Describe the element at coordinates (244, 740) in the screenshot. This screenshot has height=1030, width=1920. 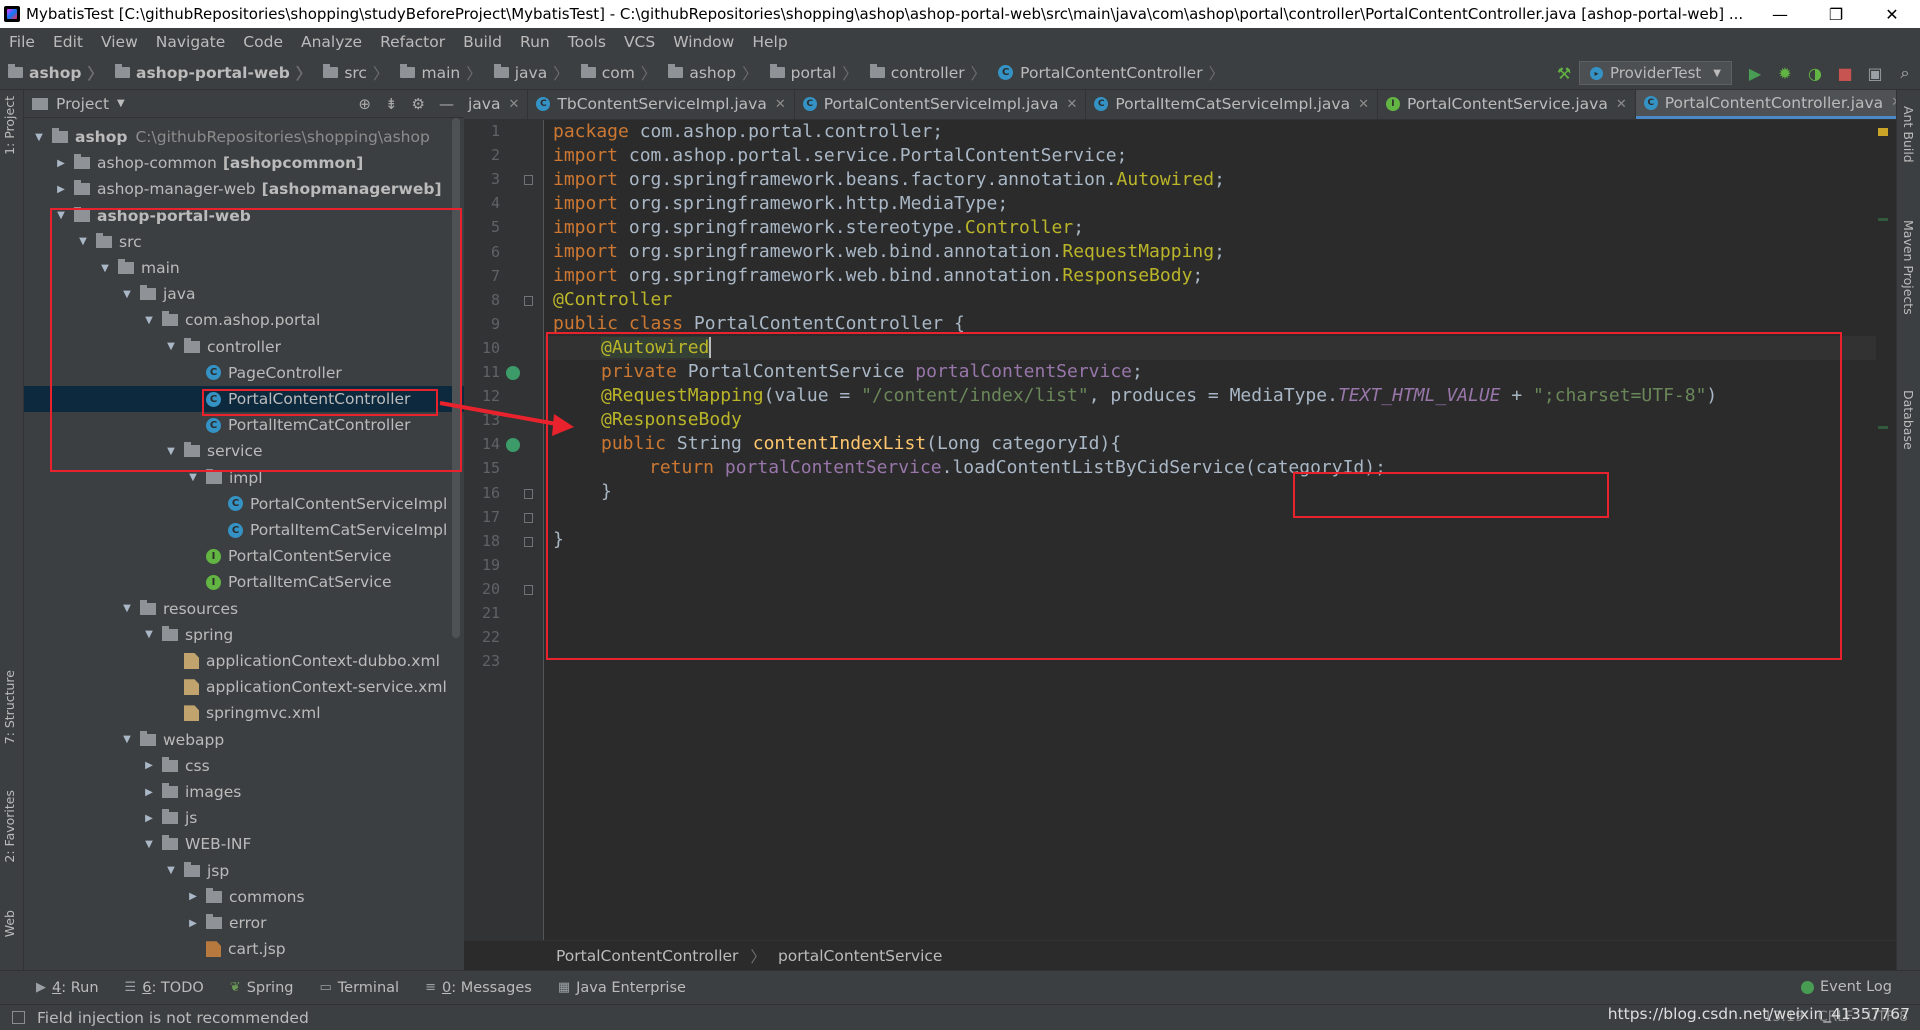
I see `tree-item-webapp: ▼ webapp` at that location.